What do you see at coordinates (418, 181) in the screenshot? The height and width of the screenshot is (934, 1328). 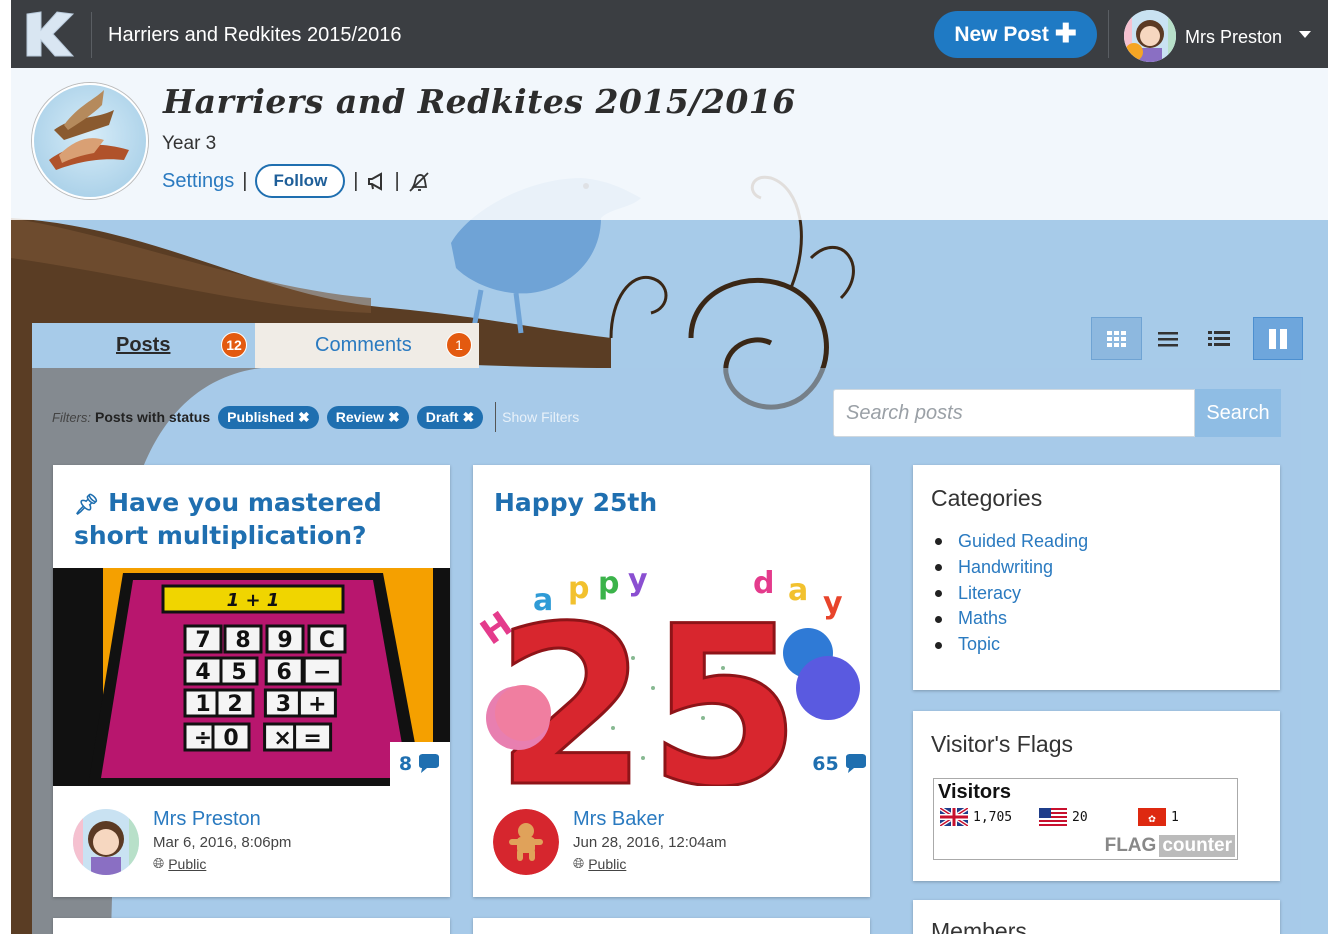 I see `bell-off-icon` at bounding box center [418, 181].